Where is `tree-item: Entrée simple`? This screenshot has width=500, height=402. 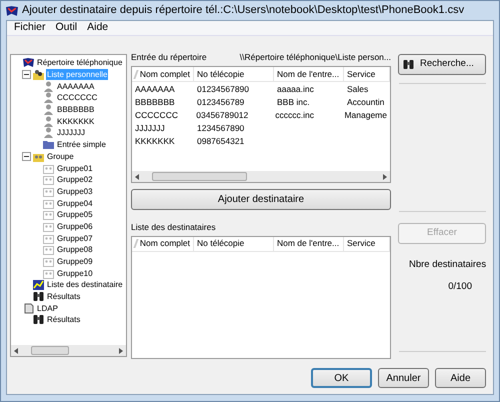 tree-item: Entrée simple is located at coordinates (81, 144).